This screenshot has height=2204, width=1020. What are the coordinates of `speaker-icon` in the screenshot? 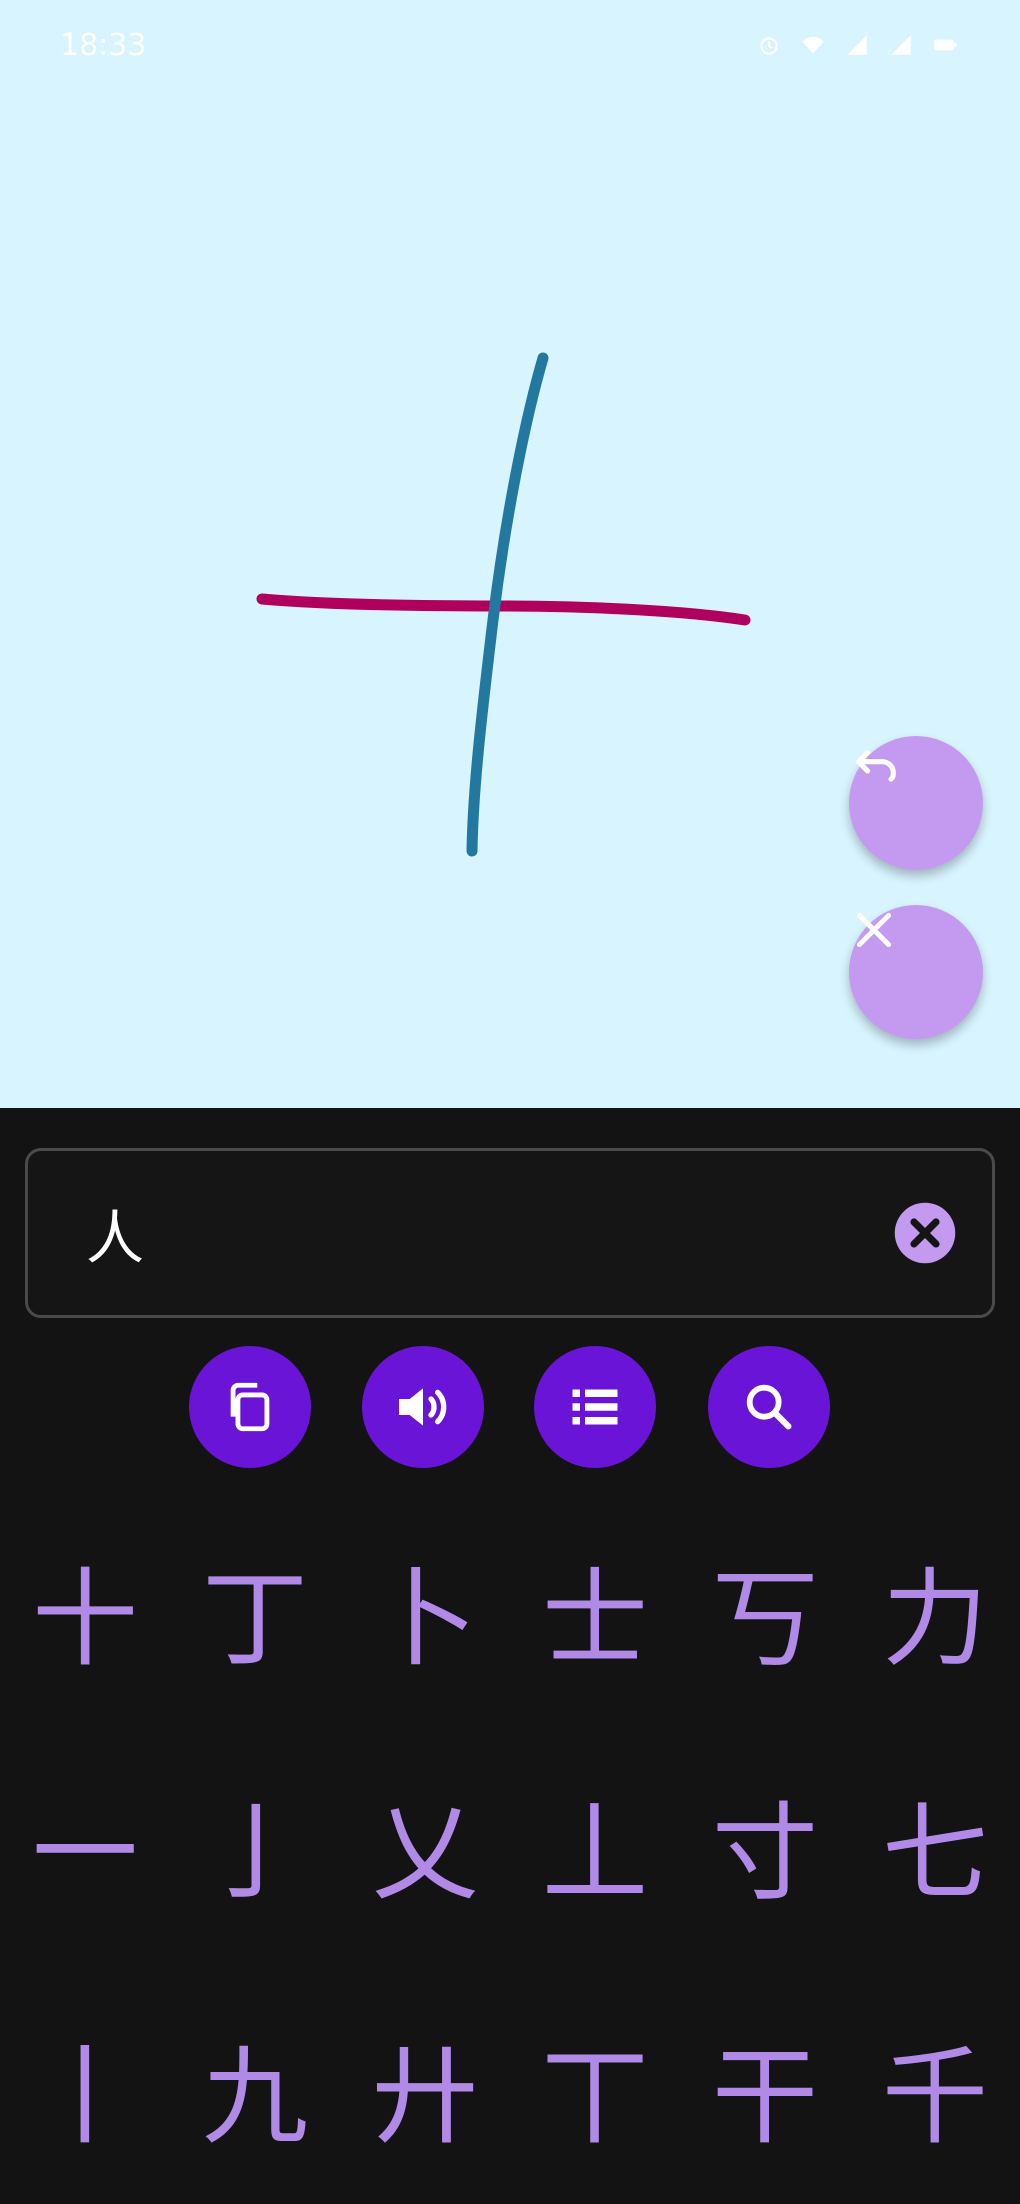 It's located at (423, 1407).